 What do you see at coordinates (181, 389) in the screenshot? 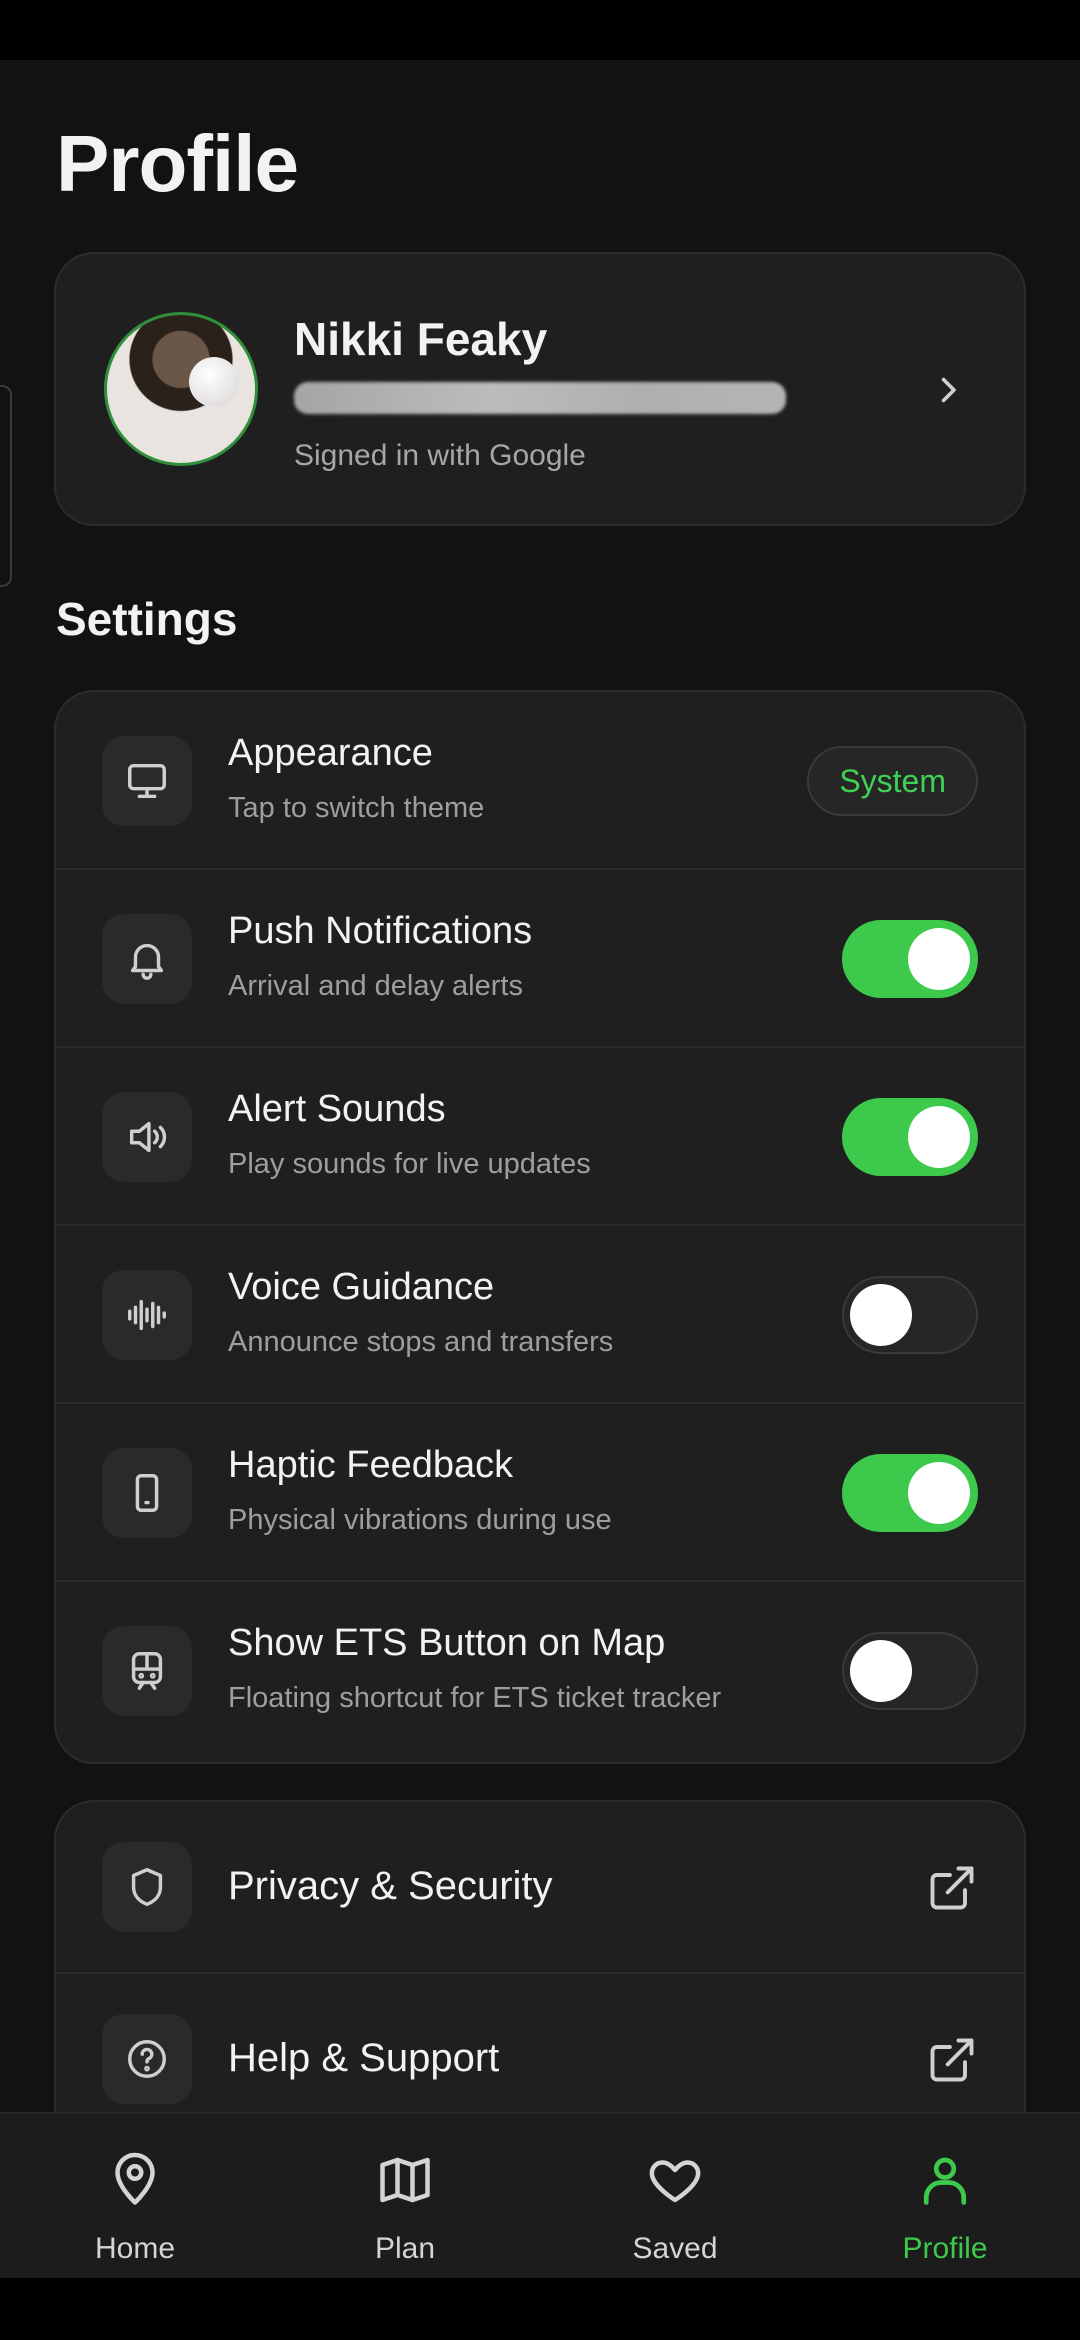
I see `avatar` at bounding box center [181, 389].